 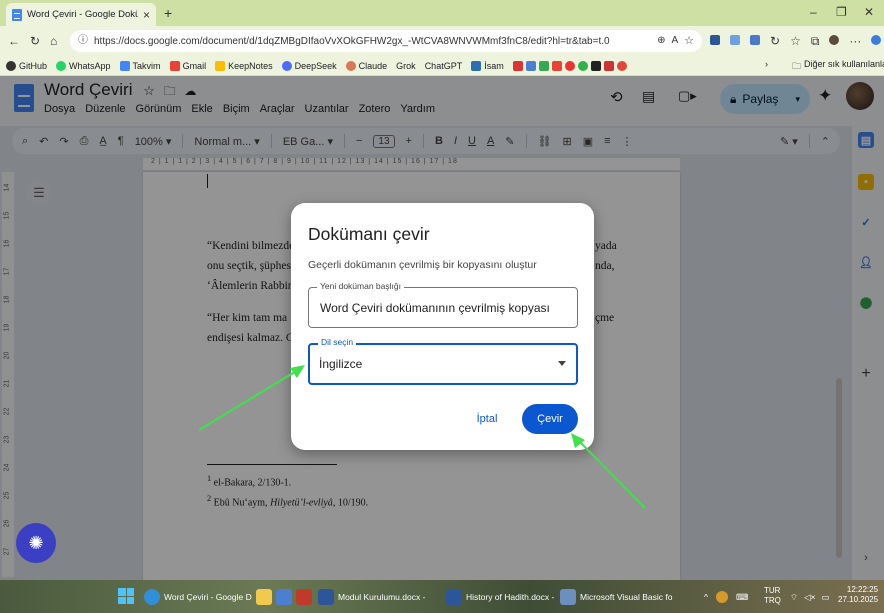 What do you see at coordinates (794, 597) in the screenshot?
I see `wifi-icon: ⌔` at bounding box center [794, 597].